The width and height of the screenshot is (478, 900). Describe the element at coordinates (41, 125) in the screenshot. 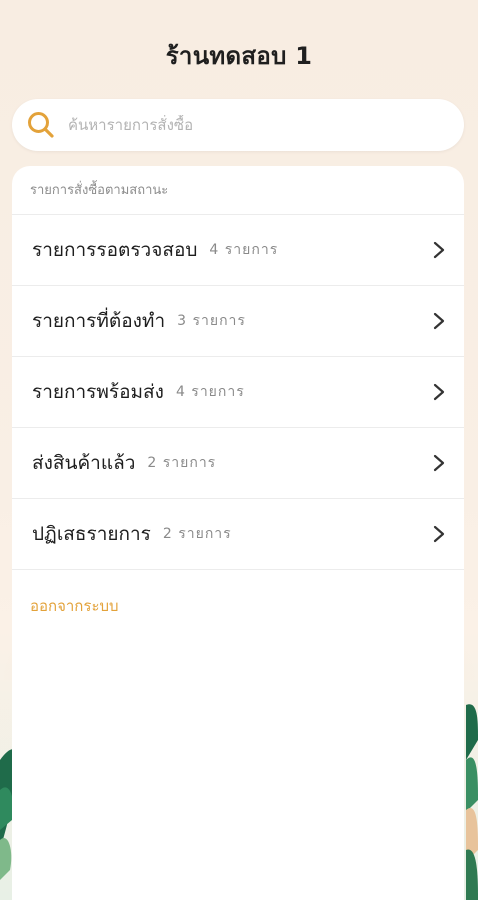

I see `search-icon` at that location.